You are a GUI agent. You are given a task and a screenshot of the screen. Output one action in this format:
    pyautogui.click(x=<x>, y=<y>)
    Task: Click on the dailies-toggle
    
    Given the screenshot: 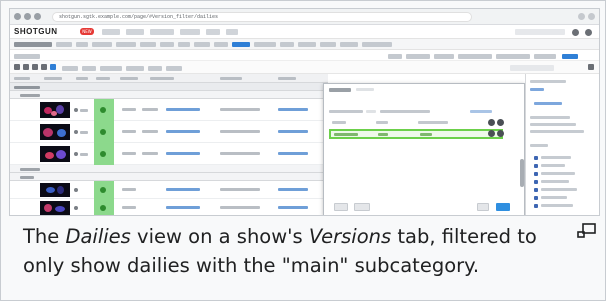 What is the action you would take?
    pyautogui.click(x=570, y=56)
    